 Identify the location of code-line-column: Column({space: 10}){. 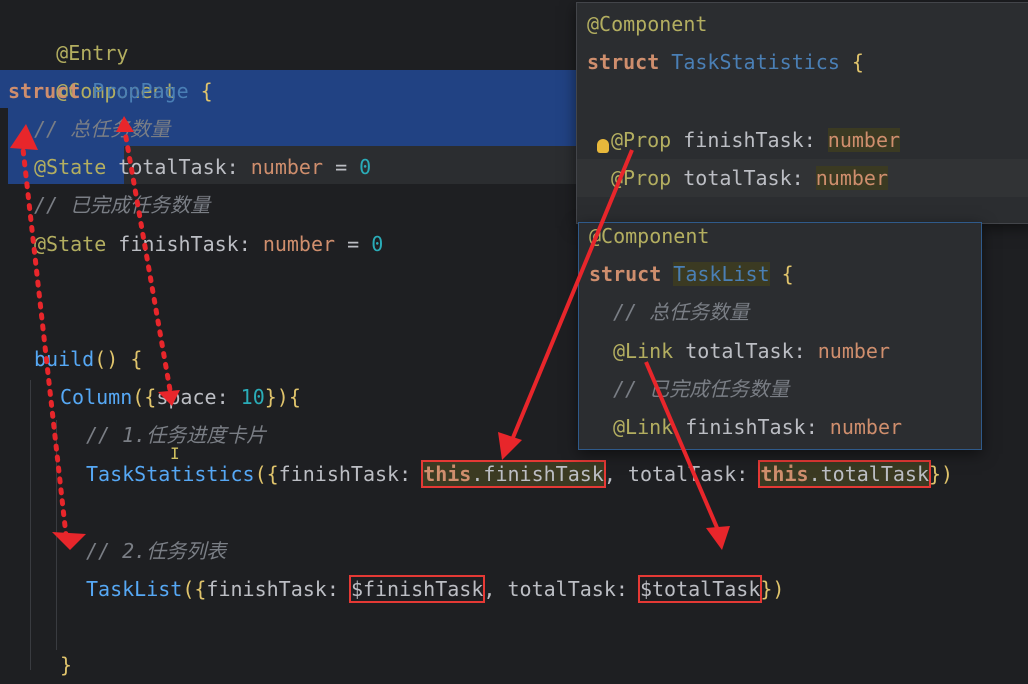
(150, 397).